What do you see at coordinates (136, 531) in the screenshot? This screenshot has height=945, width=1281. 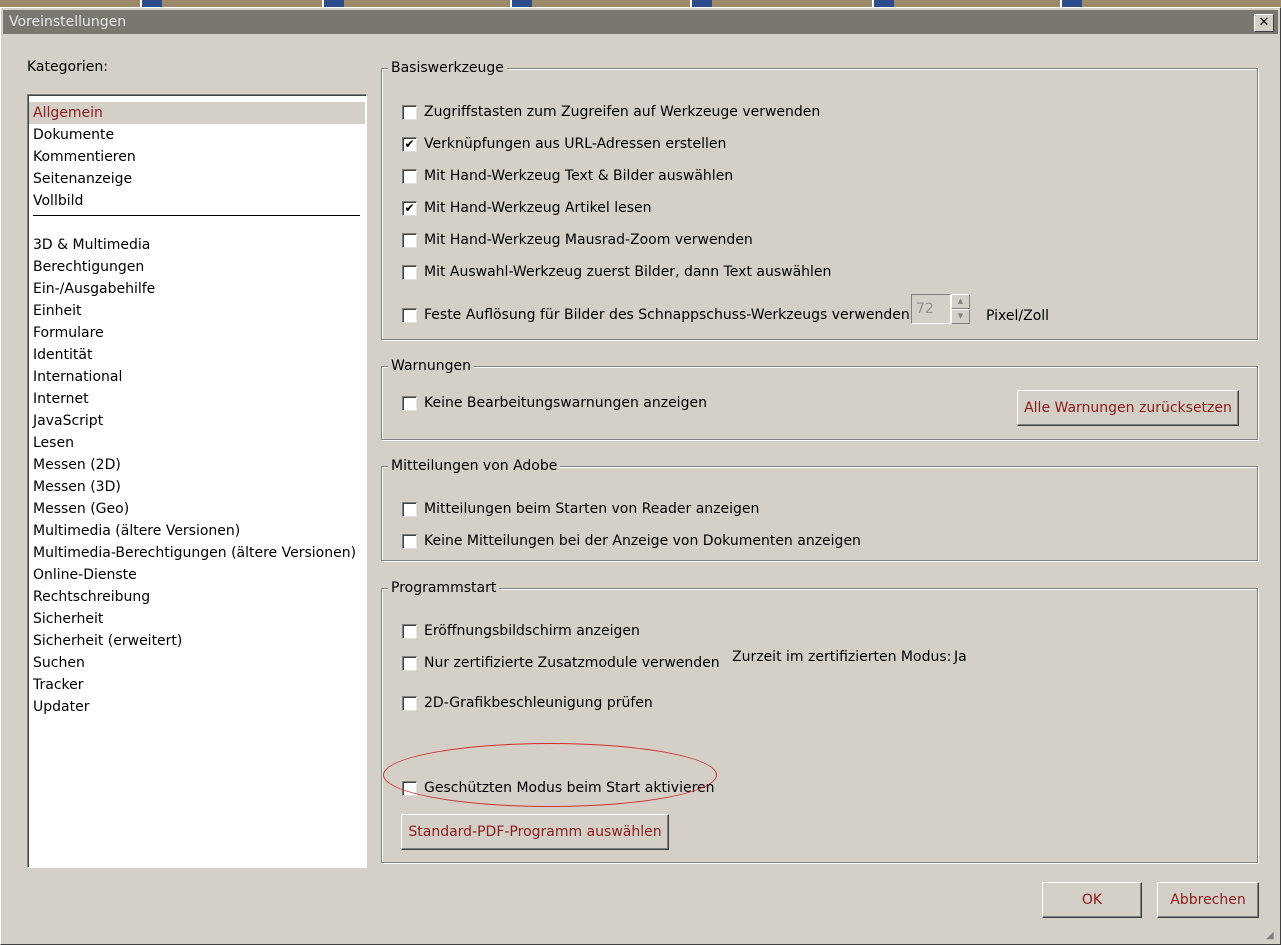 I see `category-item: Multimedia (ältere Versionen)` at bounding box center [136, 531].